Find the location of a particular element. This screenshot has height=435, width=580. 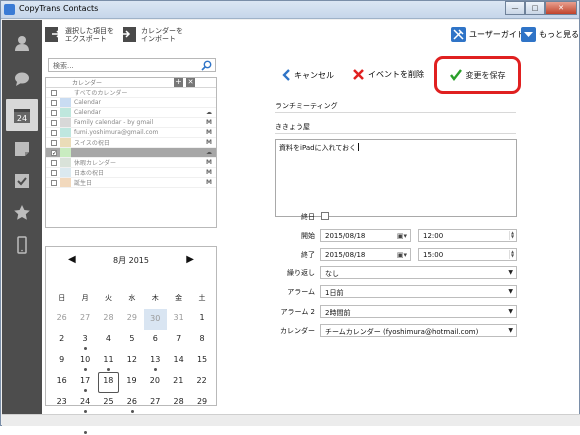

delete-calendar-icon: ✕ is located at coordinates (190, 82).